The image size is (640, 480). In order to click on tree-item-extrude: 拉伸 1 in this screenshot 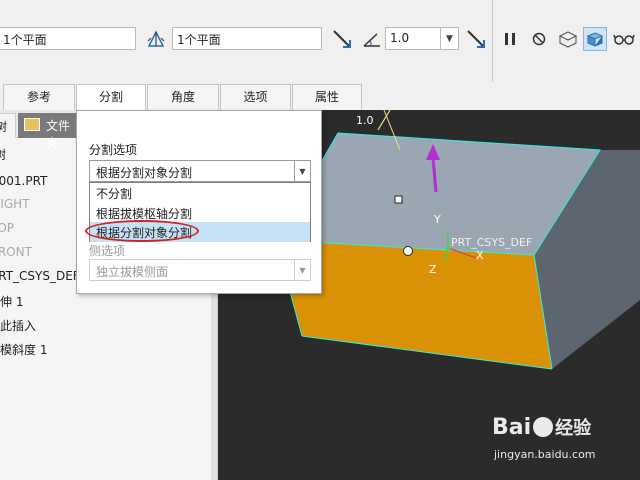, I will do `click(11, 303)`.